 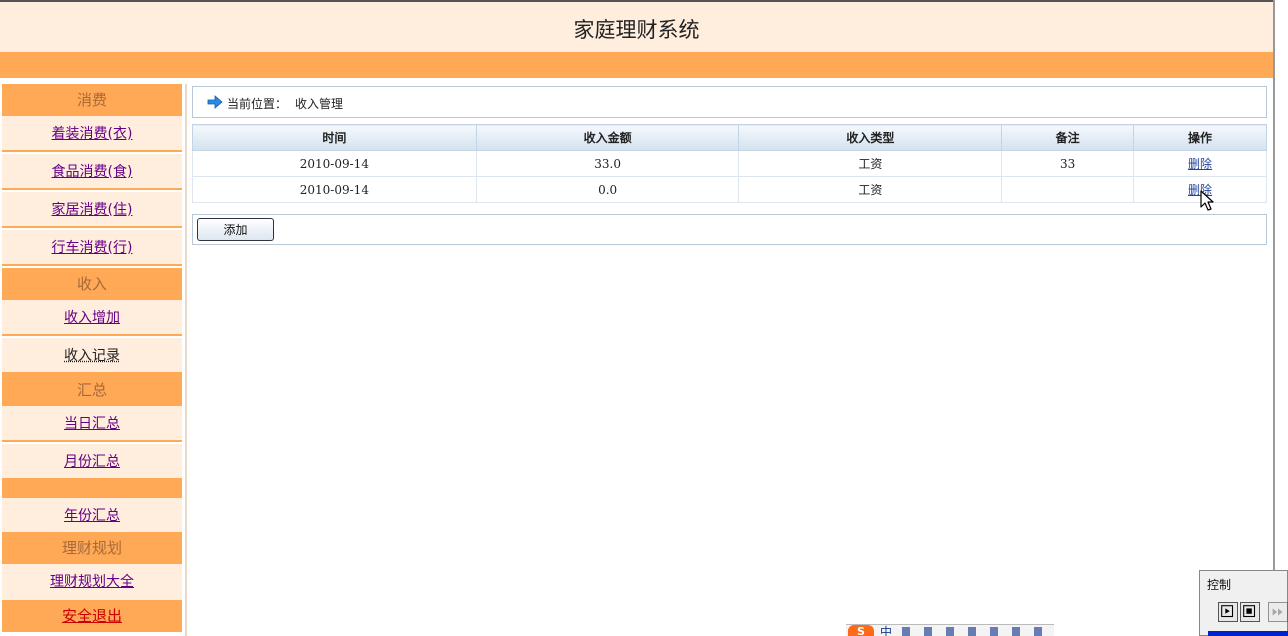 What do you see at coordinates (319, 104) in the screenshot?
I see `breadcrumb-current: 收入管理` at bounding box center [319, 104].